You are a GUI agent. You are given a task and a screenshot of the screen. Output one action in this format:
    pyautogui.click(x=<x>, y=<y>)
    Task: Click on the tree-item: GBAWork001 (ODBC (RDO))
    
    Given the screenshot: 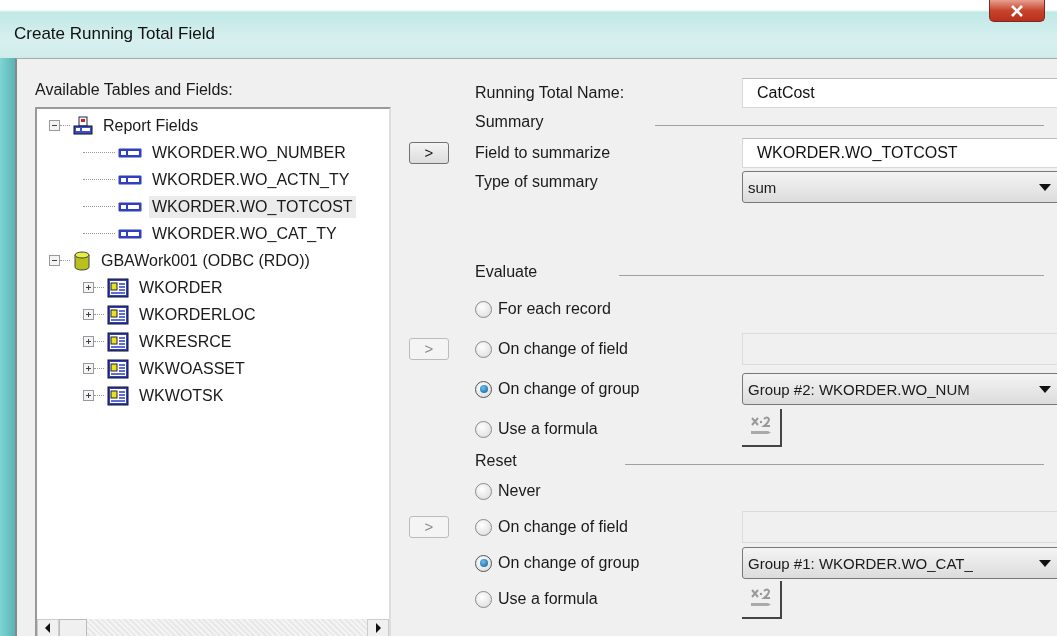 What is the action you would take?
    pyautogui.click(x=205, y=260)
    